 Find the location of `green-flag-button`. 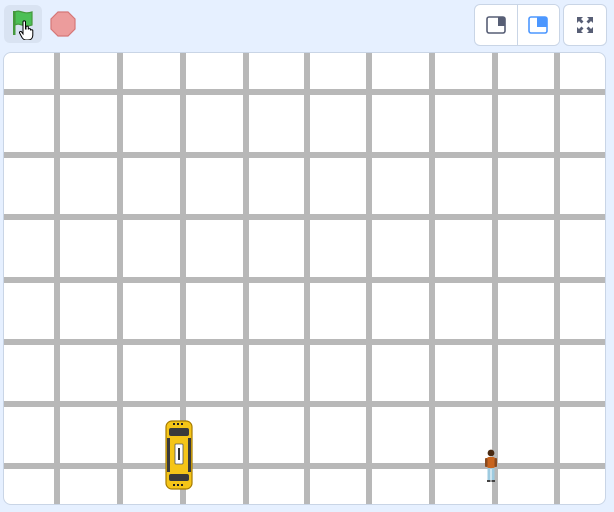

green-flag-button is located at coordinates (23, 24).